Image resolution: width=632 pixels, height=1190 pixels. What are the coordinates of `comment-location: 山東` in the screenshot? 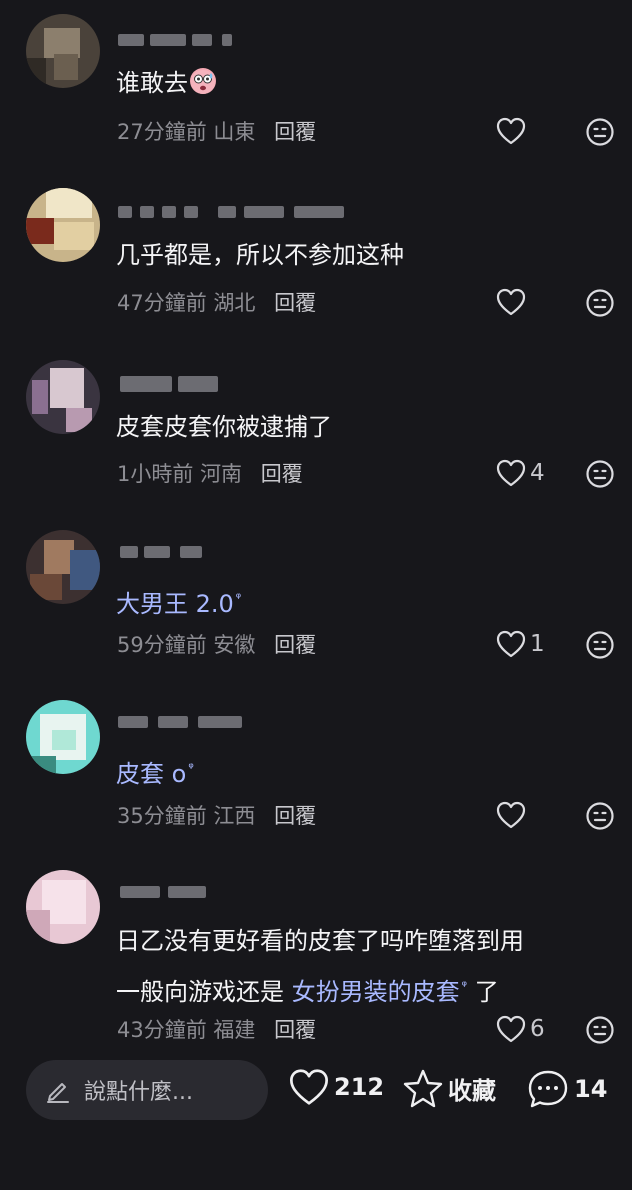 It's located at (234, 132).